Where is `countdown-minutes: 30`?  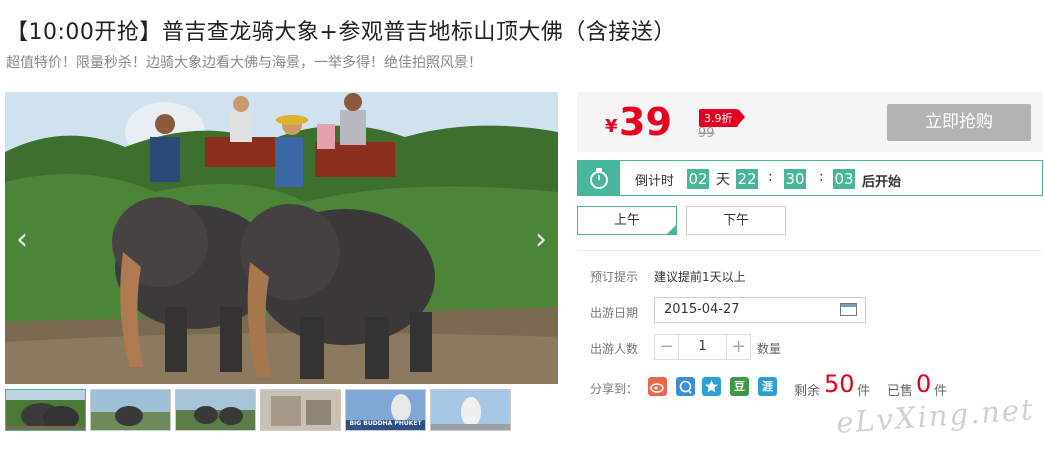
countdown-minutes: 30 is located at coordinates (795, 179).